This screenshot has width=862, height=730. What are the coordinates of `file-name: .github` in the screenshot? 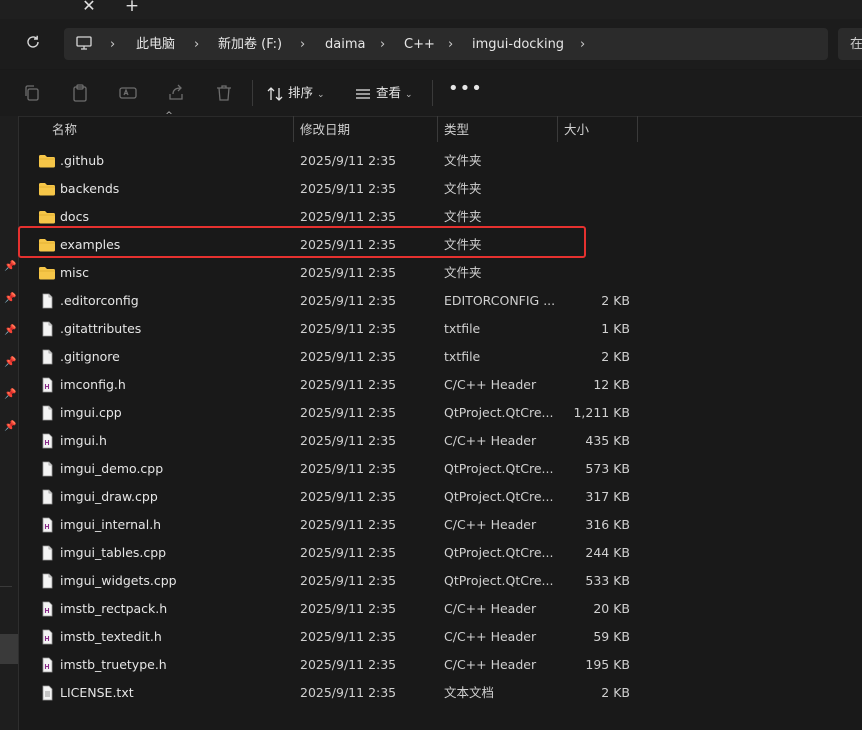 It's located at (82, 160).